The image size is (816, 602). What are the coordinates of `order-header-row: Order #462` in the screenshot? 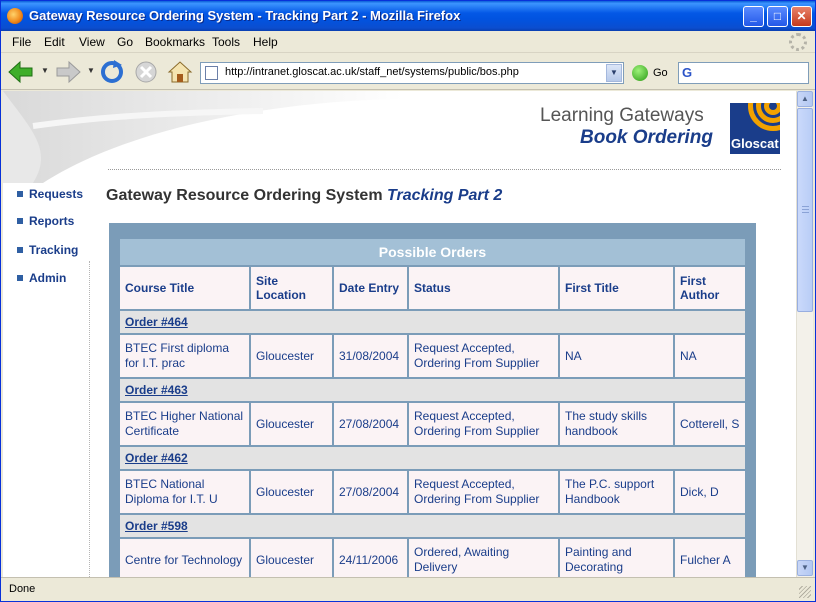 It's located at (432, 458).